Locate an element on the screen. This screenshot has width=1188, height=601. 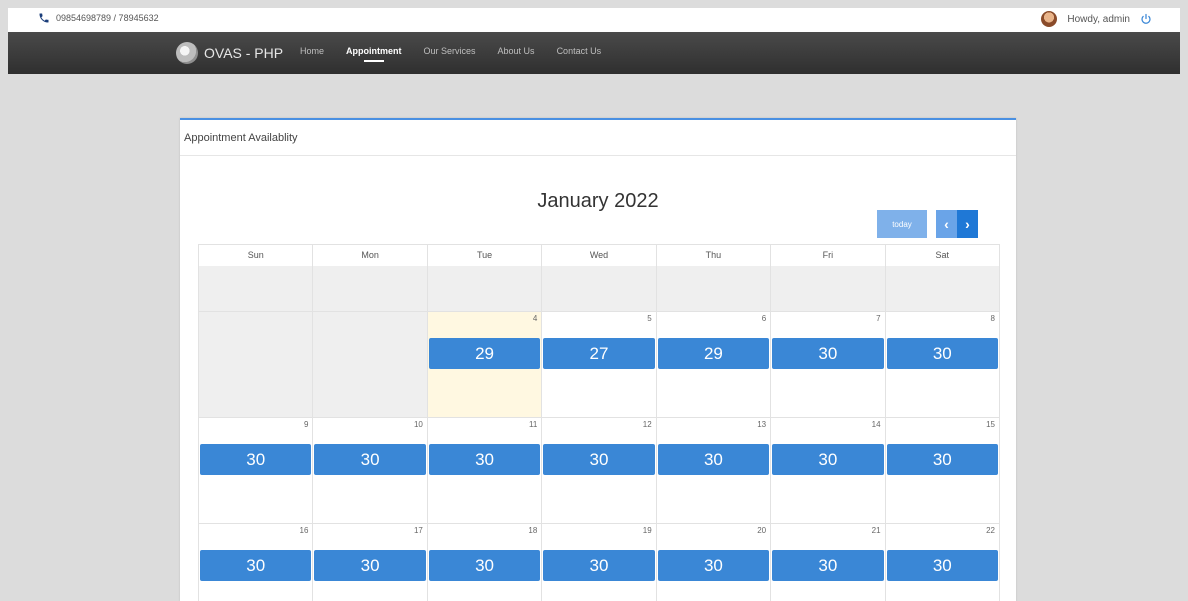
calendar-day-cell: 7 30 is located at coordinates (828, 365).